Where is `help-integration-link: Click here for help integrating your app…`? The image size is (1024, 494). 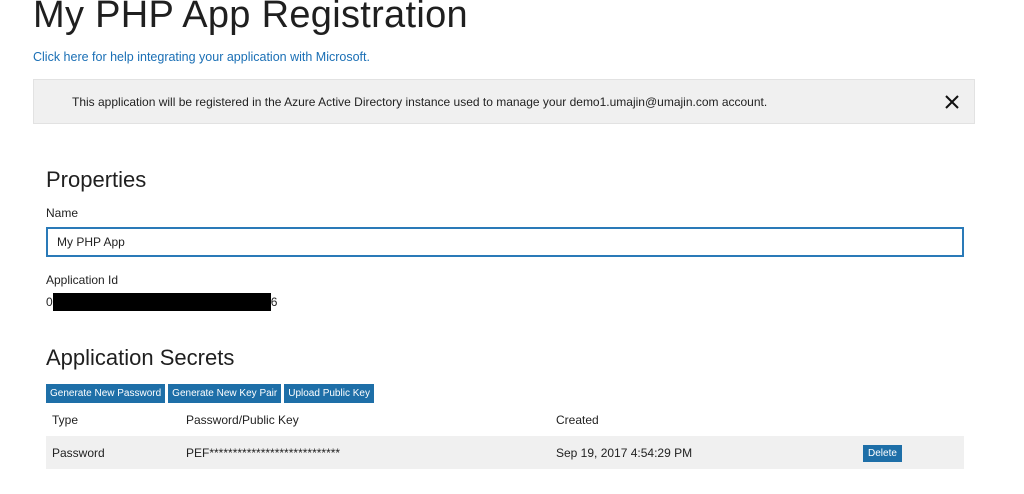
help-integration-link: Click here for help integrating your app… is located at coordinates (201, 57).